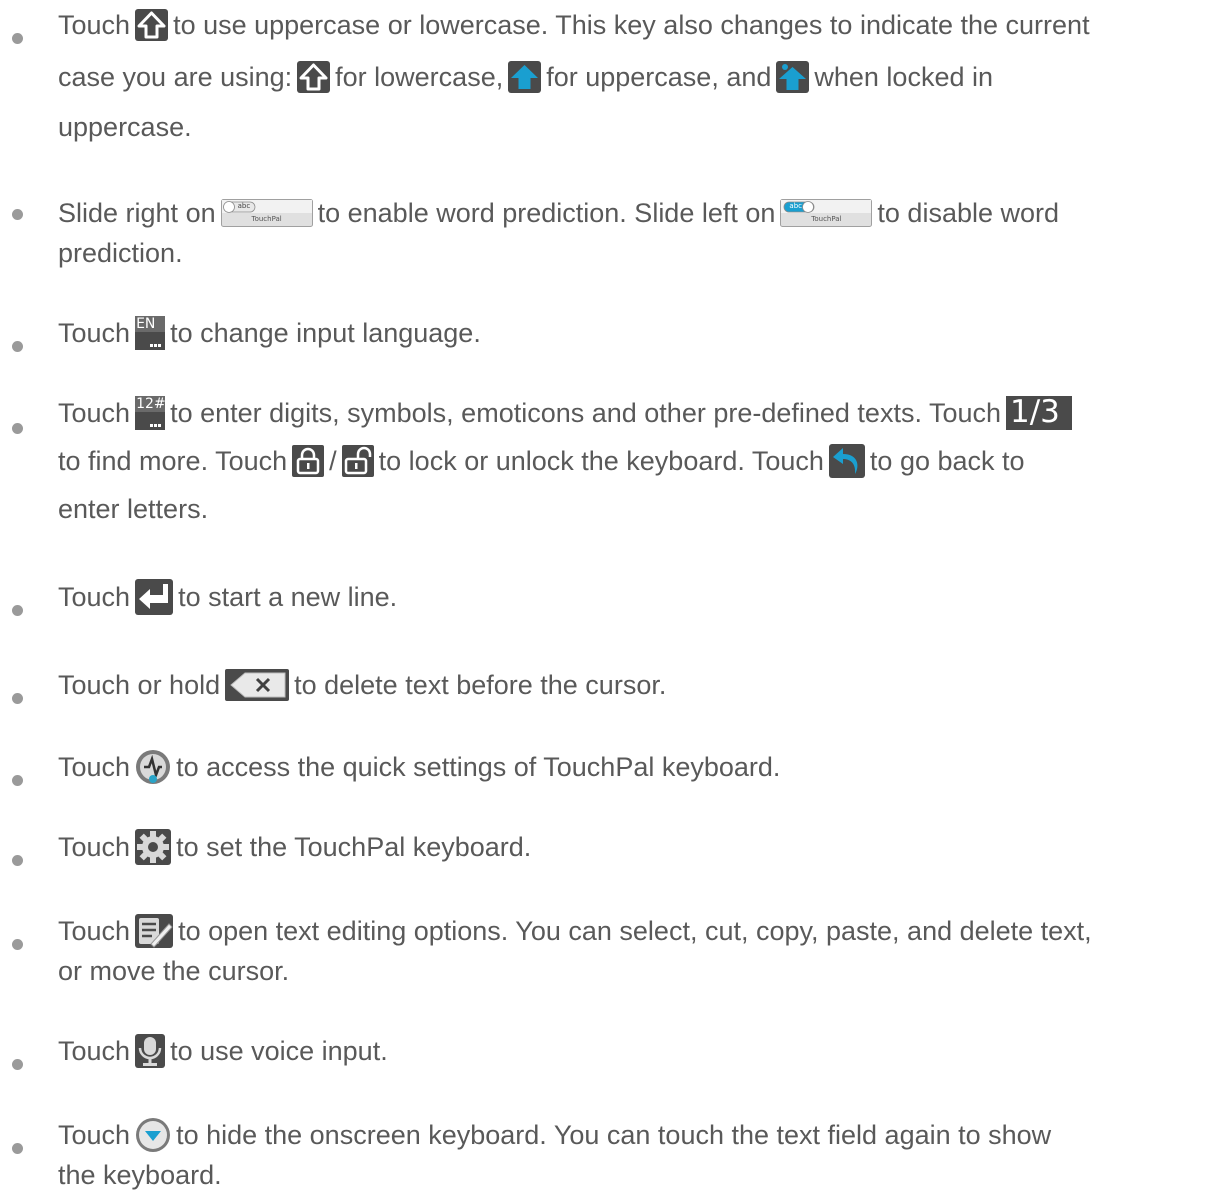 The image size is (1225, 1198). I want to click on backspace-key-icon, so click(257, 684).